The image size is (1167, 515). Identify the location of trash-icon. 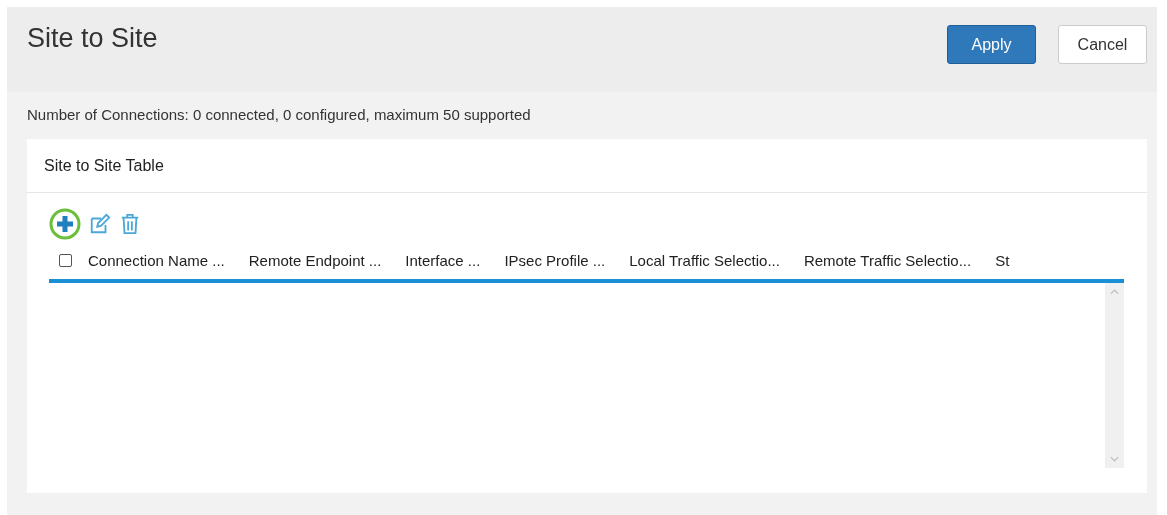
(130, 224).